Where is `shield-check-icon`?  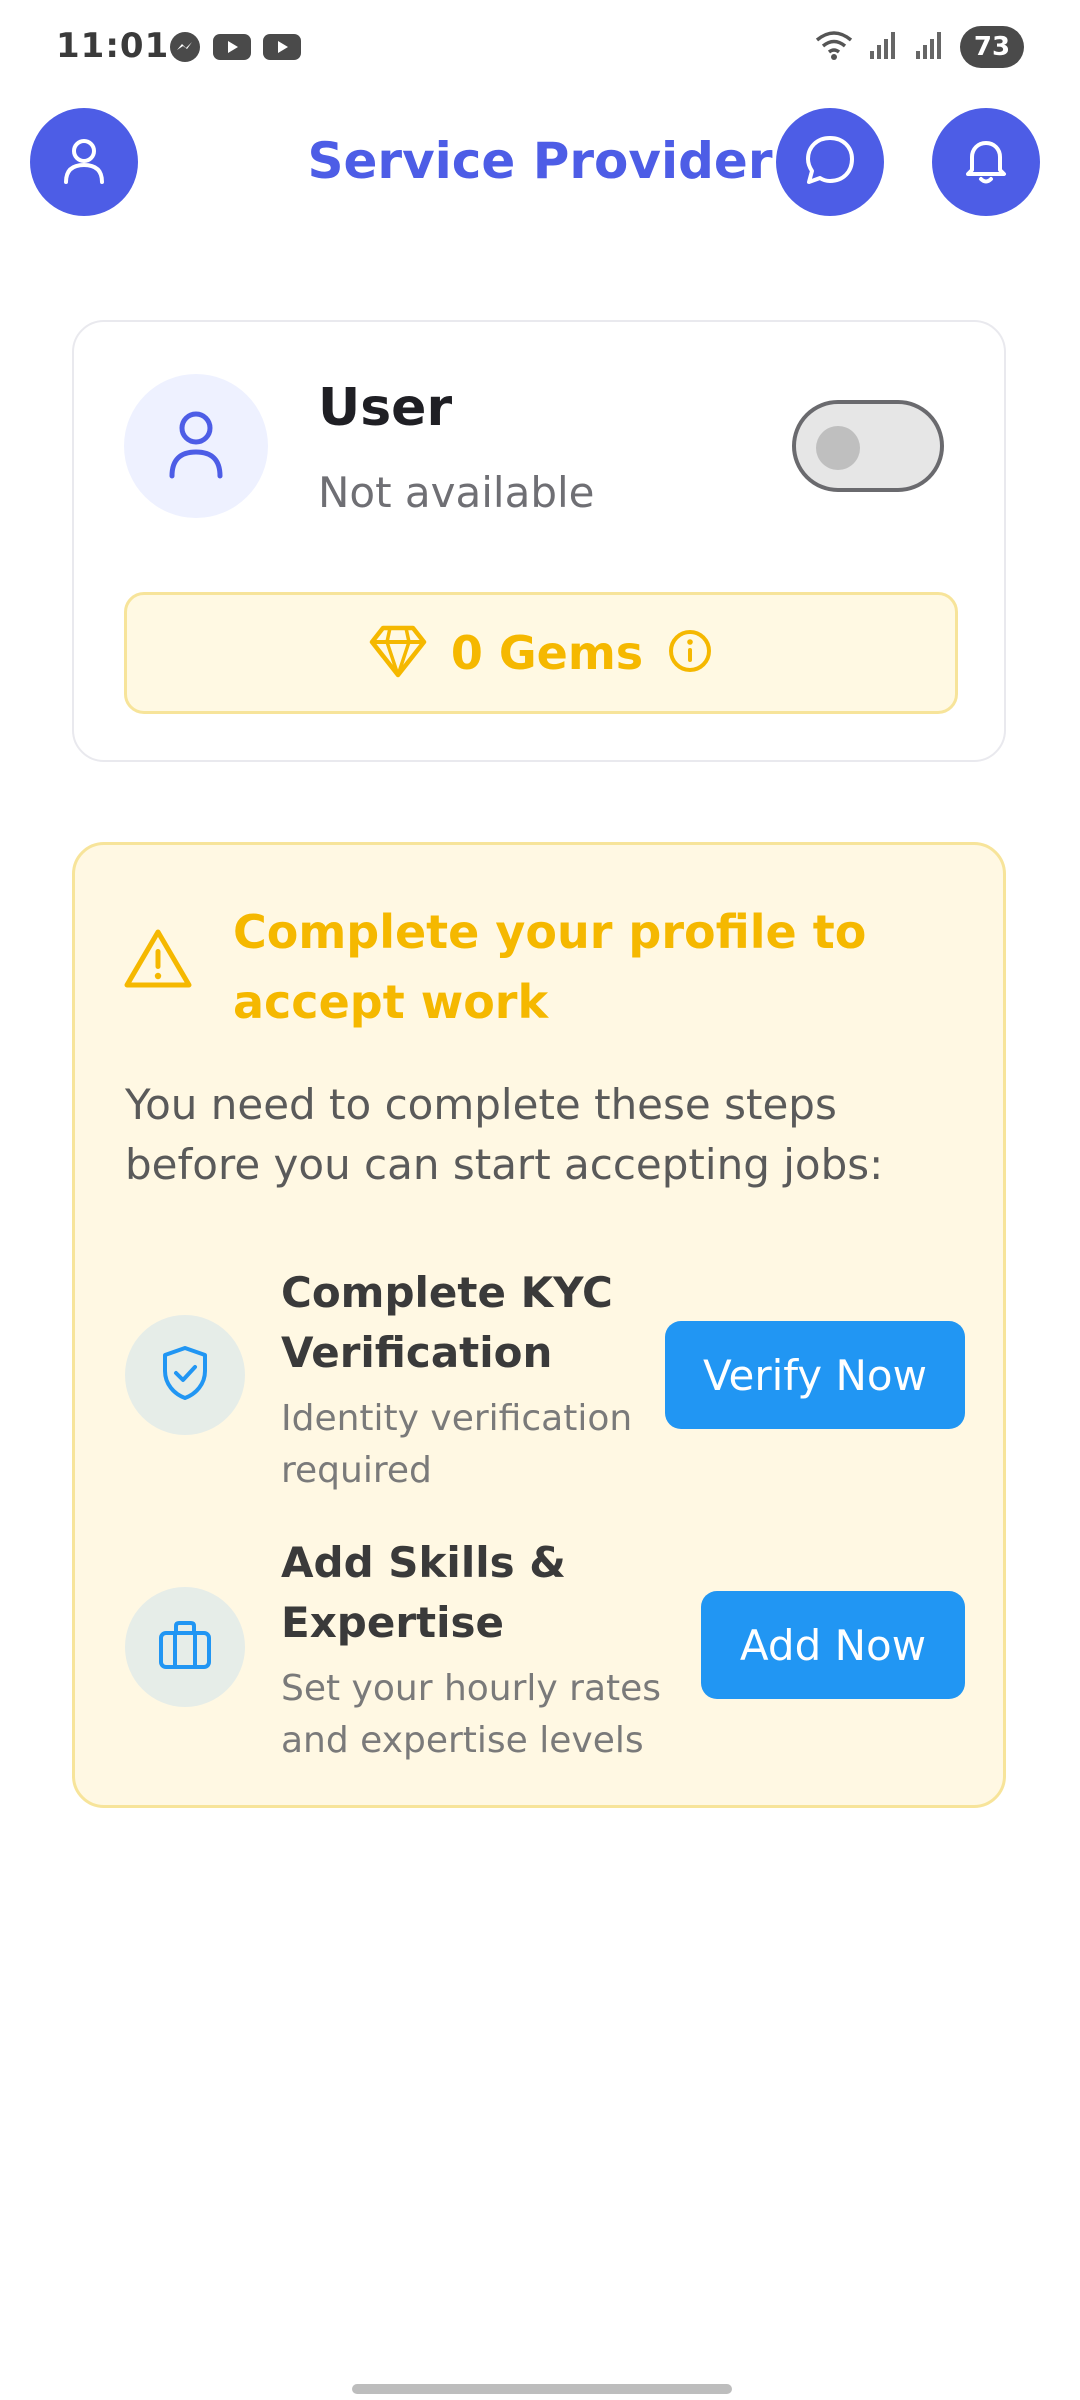 shield-check-icon is located at coordinates (185, 1375).